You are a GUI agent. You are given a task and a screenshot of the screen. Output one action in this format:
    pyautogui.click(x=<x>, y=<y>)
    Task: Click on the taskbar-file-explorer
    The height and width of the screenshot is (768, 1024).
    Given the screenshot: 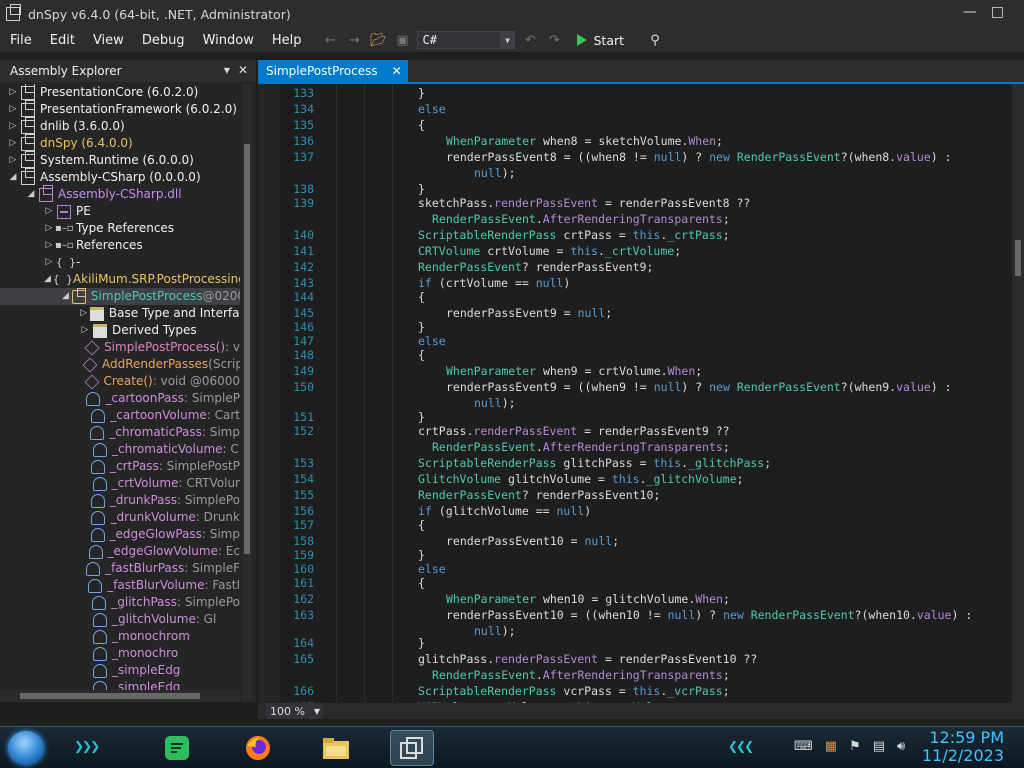 What is the action you would take?
    pyautogui.click(x=336, y=748)
    